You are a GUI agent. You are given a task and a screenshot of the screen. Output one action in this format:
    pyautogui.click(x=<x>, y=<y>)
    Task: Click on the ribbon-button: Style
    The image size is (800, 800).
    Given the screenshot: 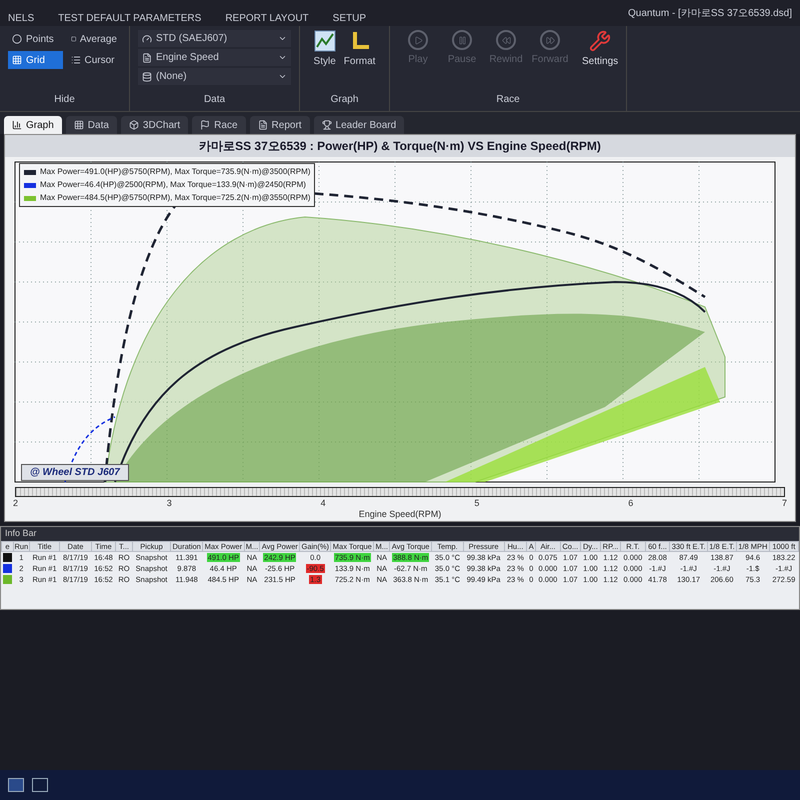 What is the action you would take?
    pyautogui.click(x=325, y=49)
    